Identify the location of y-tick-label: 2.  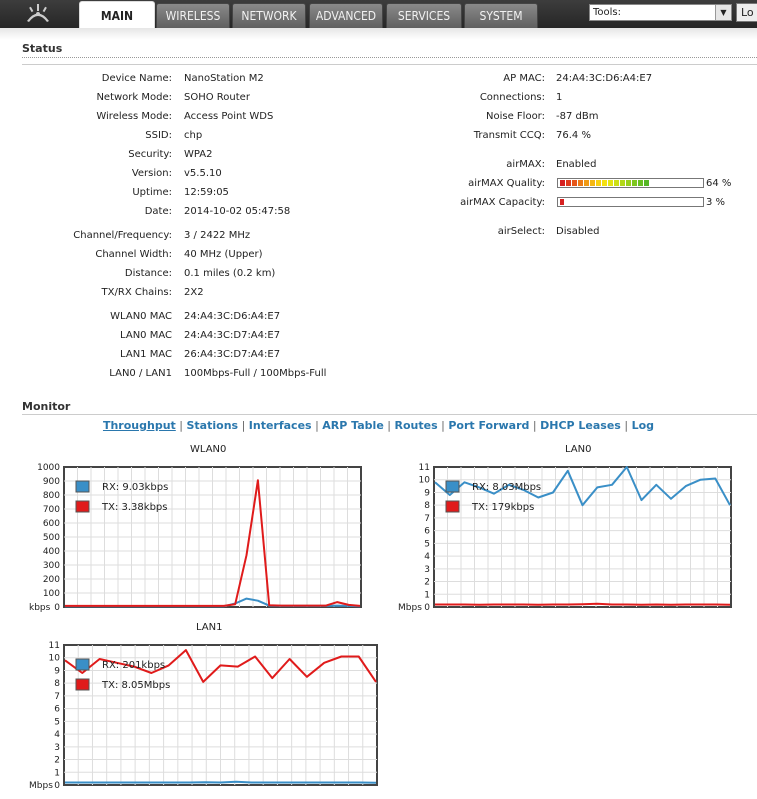
(427, 583).